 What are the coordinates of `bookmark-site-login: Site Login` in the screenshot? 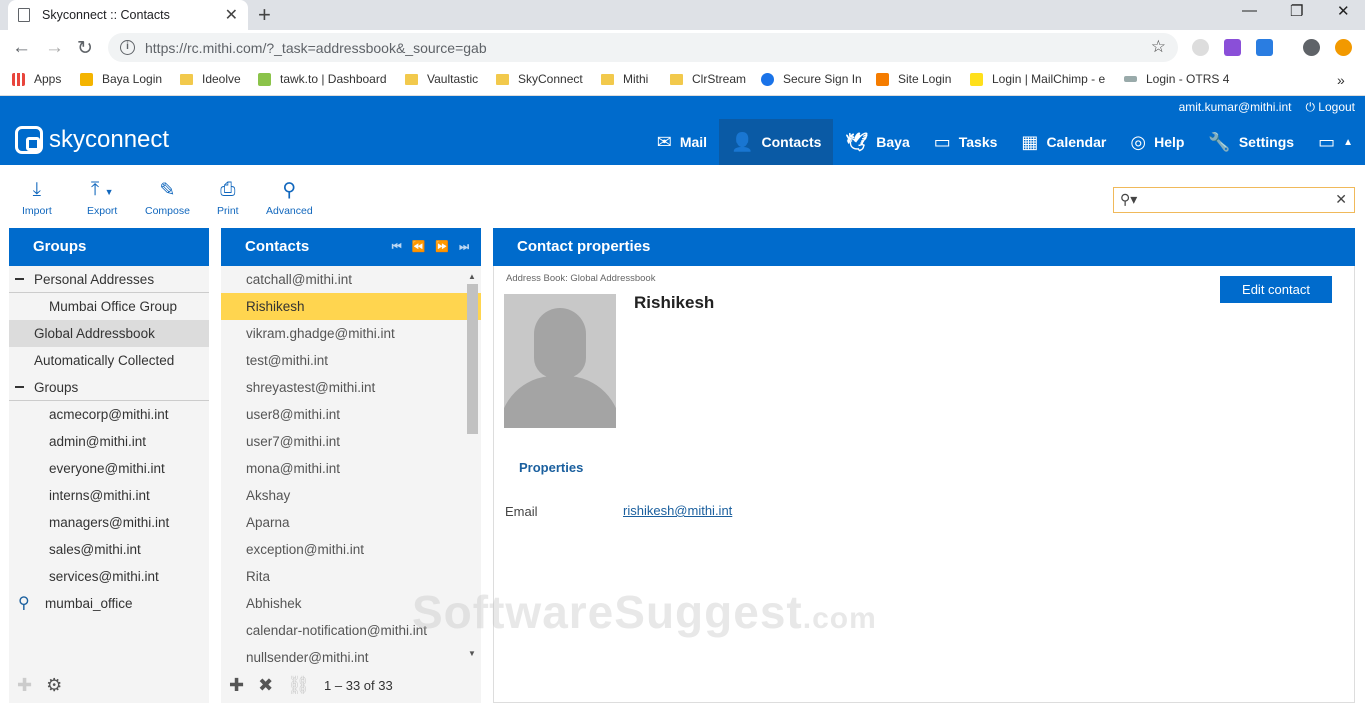 It's located at (913, 79).